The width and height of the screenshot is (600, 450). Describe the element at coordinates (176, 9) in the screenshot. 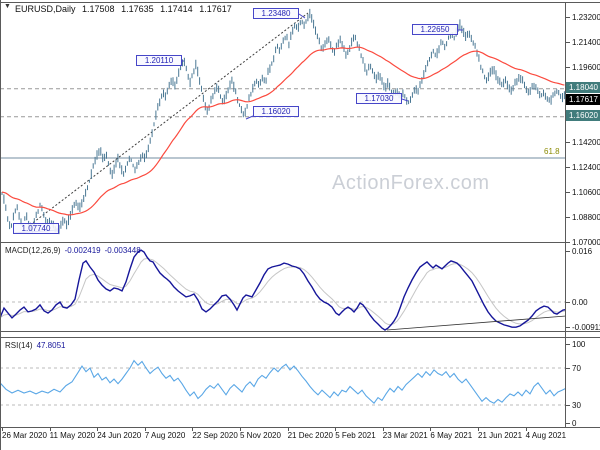

I see `low-value: 1.17414` at that location.